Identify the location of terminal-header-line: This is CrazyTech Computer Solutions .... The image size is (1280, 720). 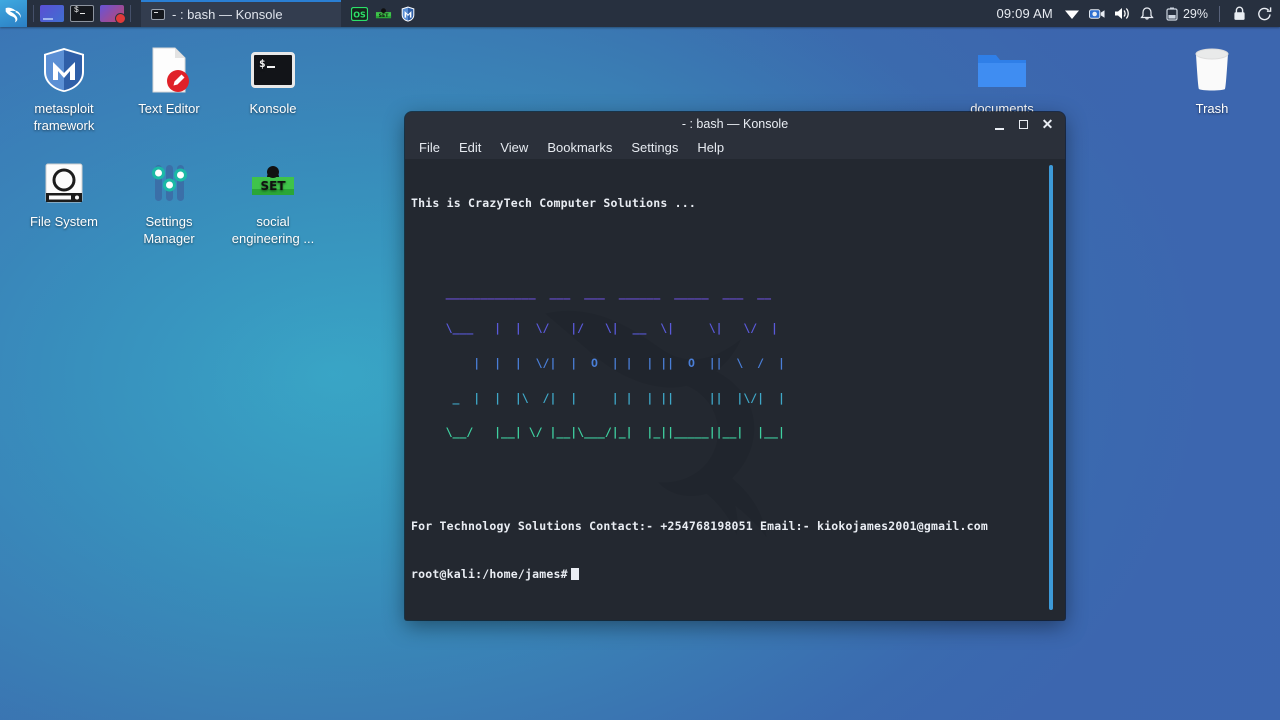
(553, 203).